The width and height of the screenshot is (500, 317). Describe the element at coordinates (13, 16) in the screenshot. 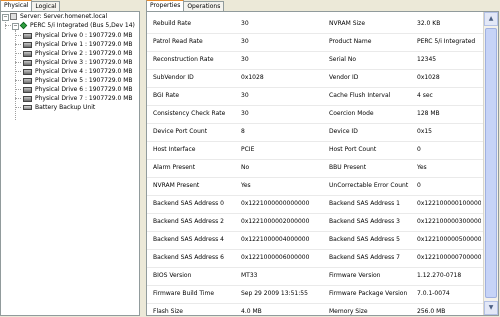

I see `server-icon` at that location.